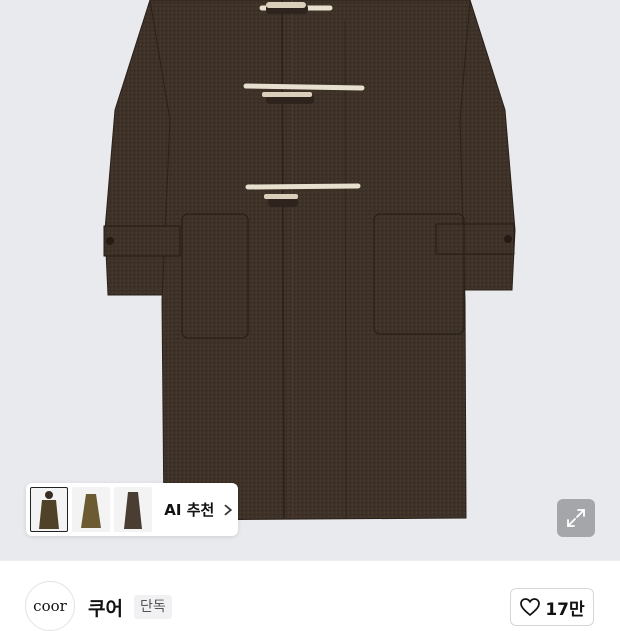 The height and width of the screenshot is (631, 620). I want to click on ai-recommend-panel: AI 추천, so click(132, 509).